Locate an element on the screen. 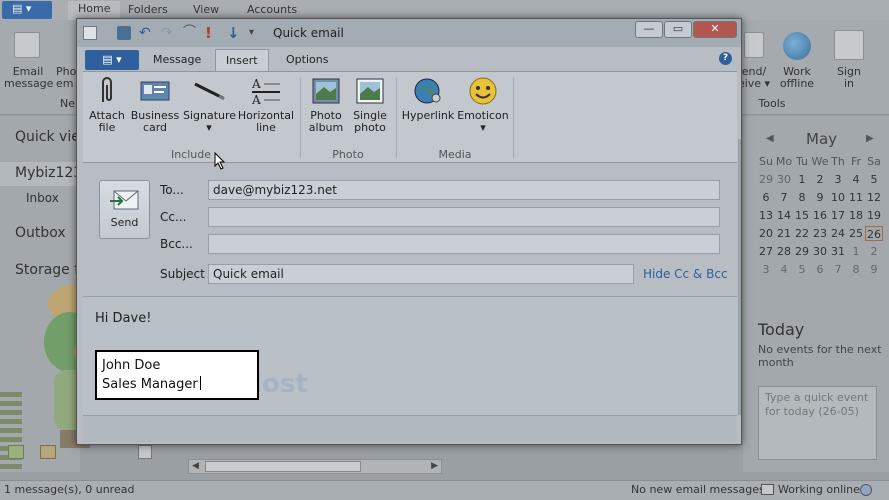 The height and width of the screenshot is (500, 889). calendar-day: 22 is located at coordinates (802, 233).